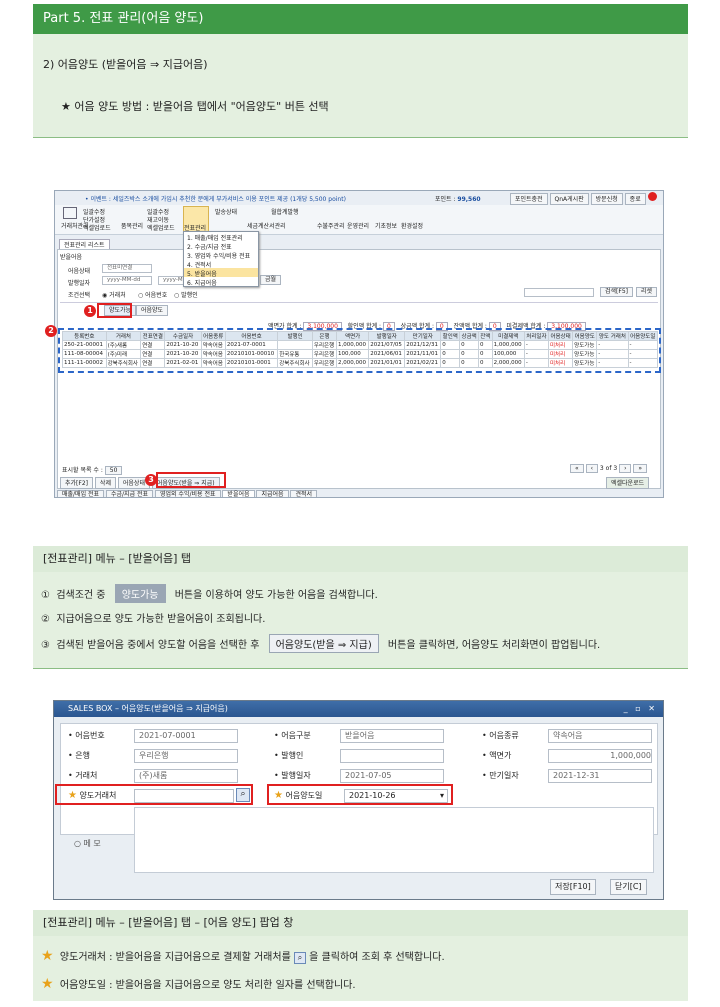 The width and height of the screenshot is (720, 1007). Describe the element at coordinates (221, 273) in the screenshot. I see `menu-item-receivable: 5. 받을어음` at that location.